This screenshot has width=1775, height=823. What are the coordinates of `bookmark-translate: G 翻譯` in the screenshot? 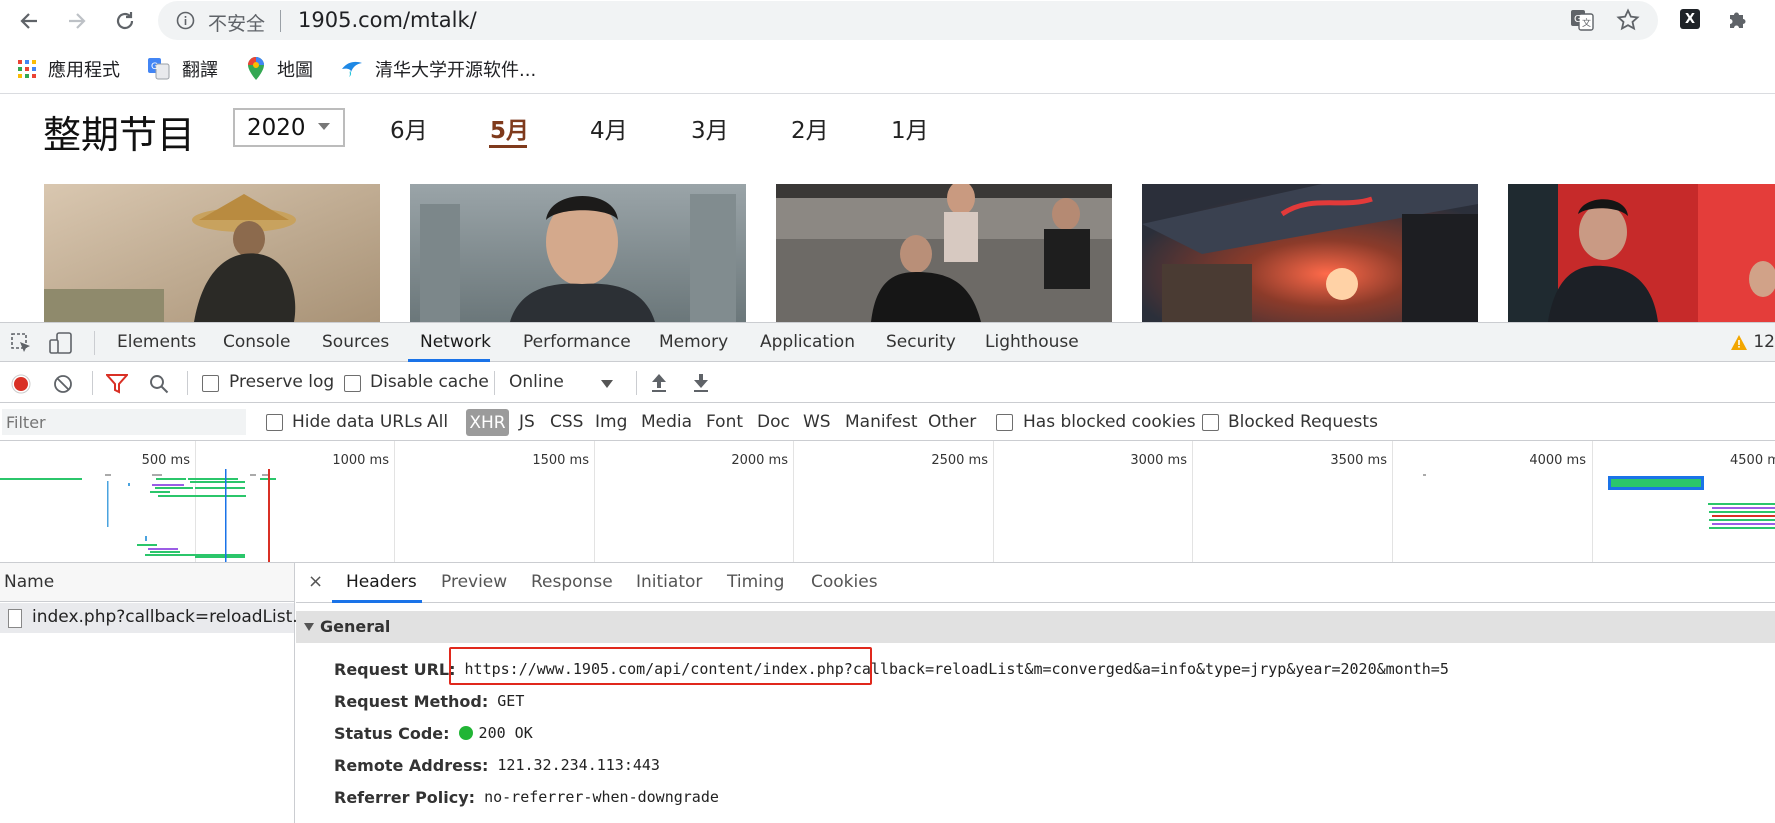 It's located at (183, 69).